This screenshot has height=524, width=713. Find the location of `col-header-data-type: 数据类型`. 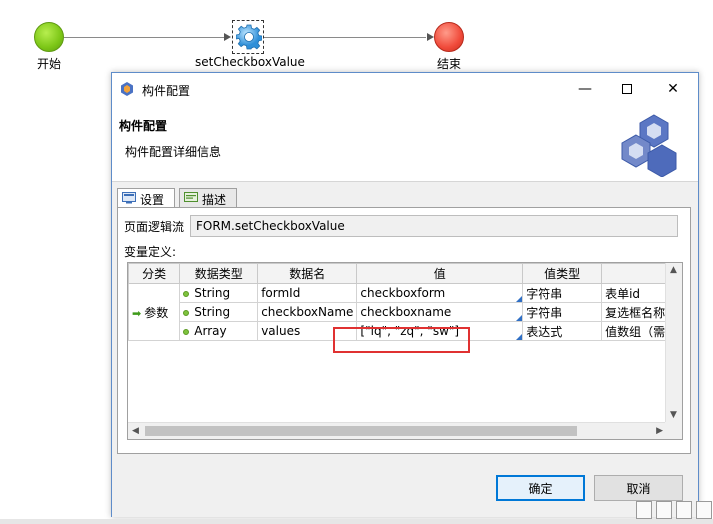

col-header-data-type: 数据类型 is located at coordinates (219, 273).